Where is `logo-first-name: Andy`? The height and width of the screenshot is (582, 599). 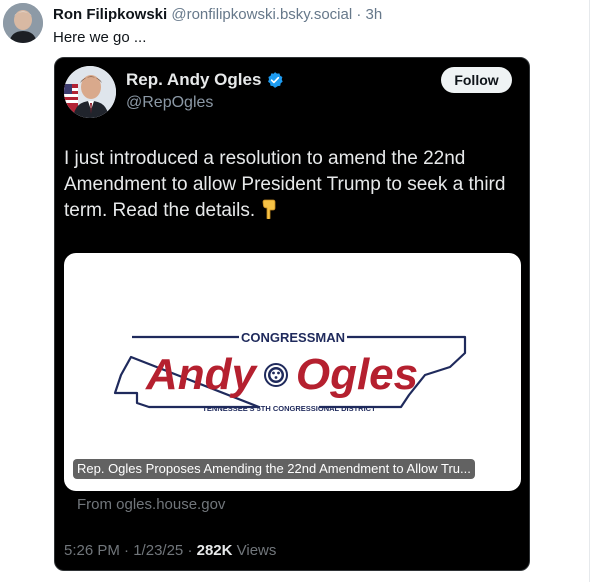
logo-first-name: Andy is located at coordinates (202, 374).